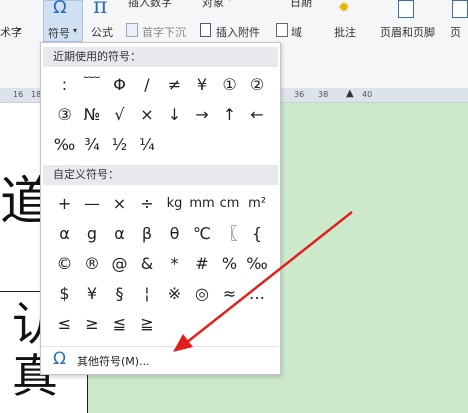 The height and width of the screenshot is (413, 468). Describe the element at coordinates (105, 21) in the screenshot. I see `formula-button: π 公式` at that location.